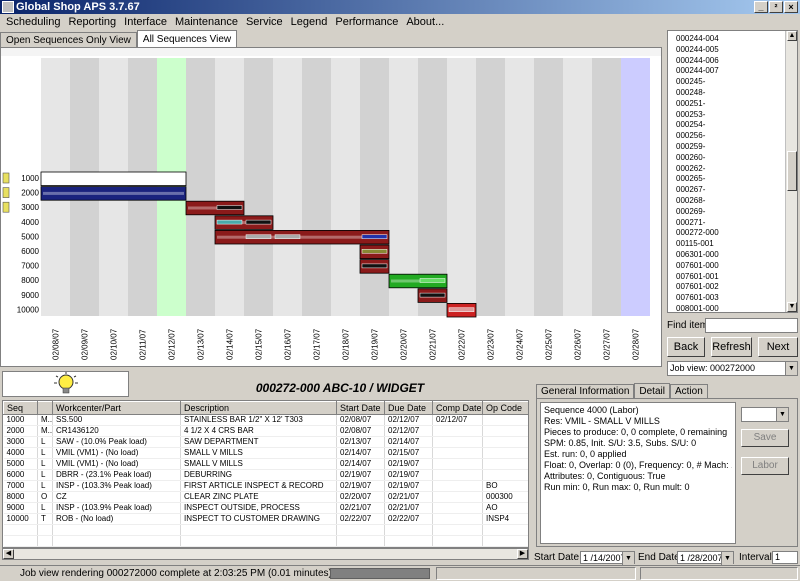 The width and height of the screenshot is (800, 581). What do you see at coordinates (68, 39) in the screenshot?
I see `tab-open-sequences: Open Sequences Only View` at bounding box center [68, 39].